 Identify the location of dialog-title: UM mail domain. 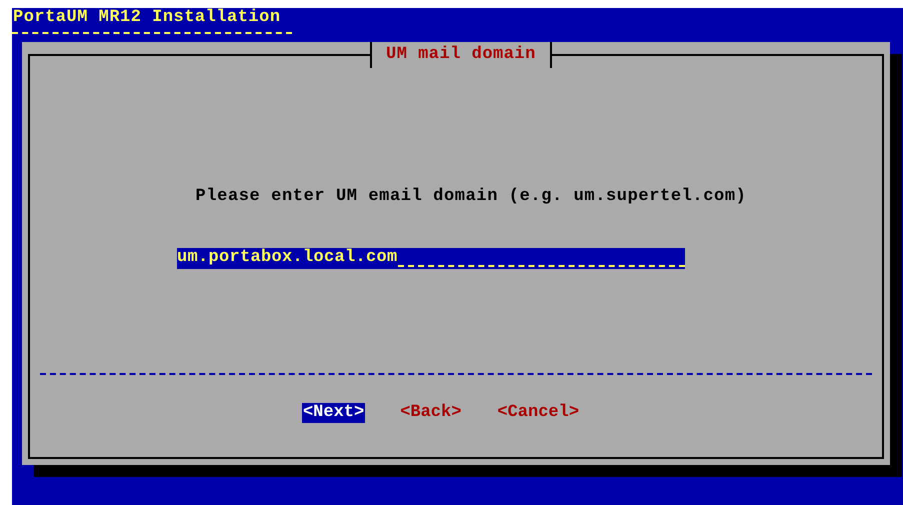
(461, 55).